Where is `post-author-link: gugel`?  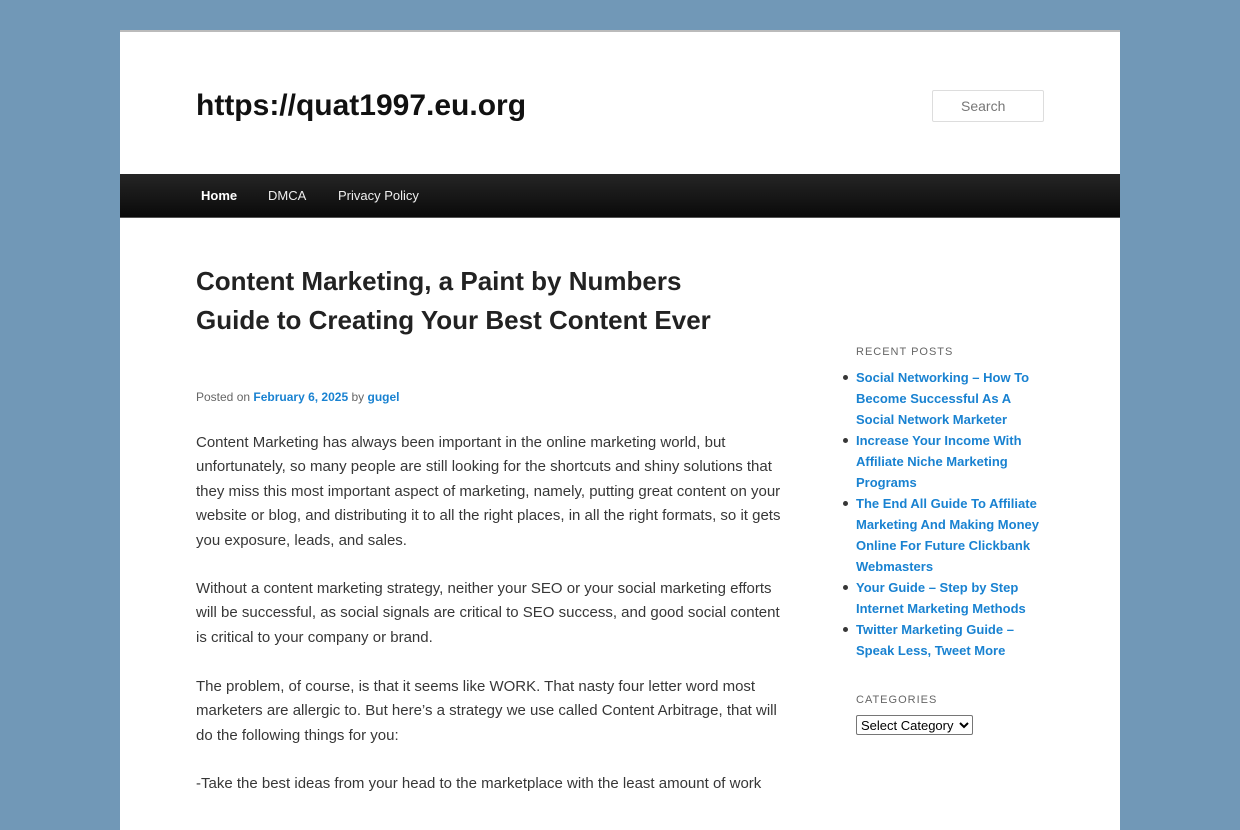 post-author-link: gugel is located at coordinates (384, 397).